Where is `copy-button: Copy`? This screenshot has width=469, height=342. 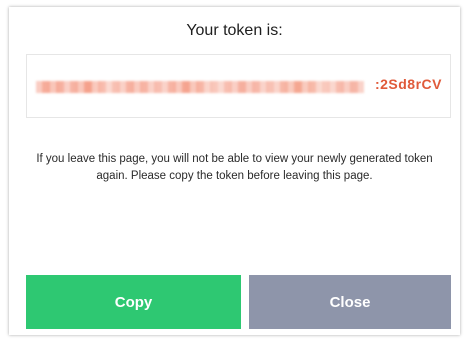 copy-button: Copy is located at coordinates (133, 302).